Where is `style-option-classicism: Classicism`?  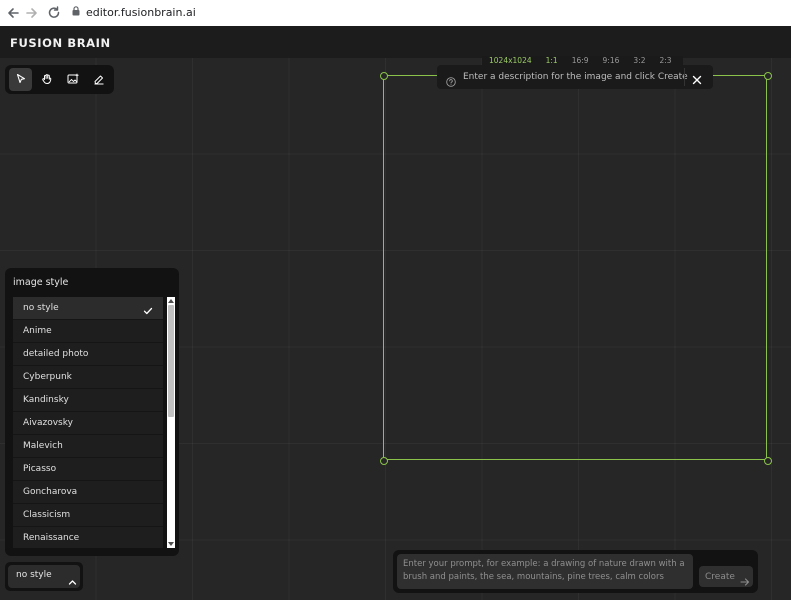
style-option-classicism: Classicism is located at coordinates (88, 515).